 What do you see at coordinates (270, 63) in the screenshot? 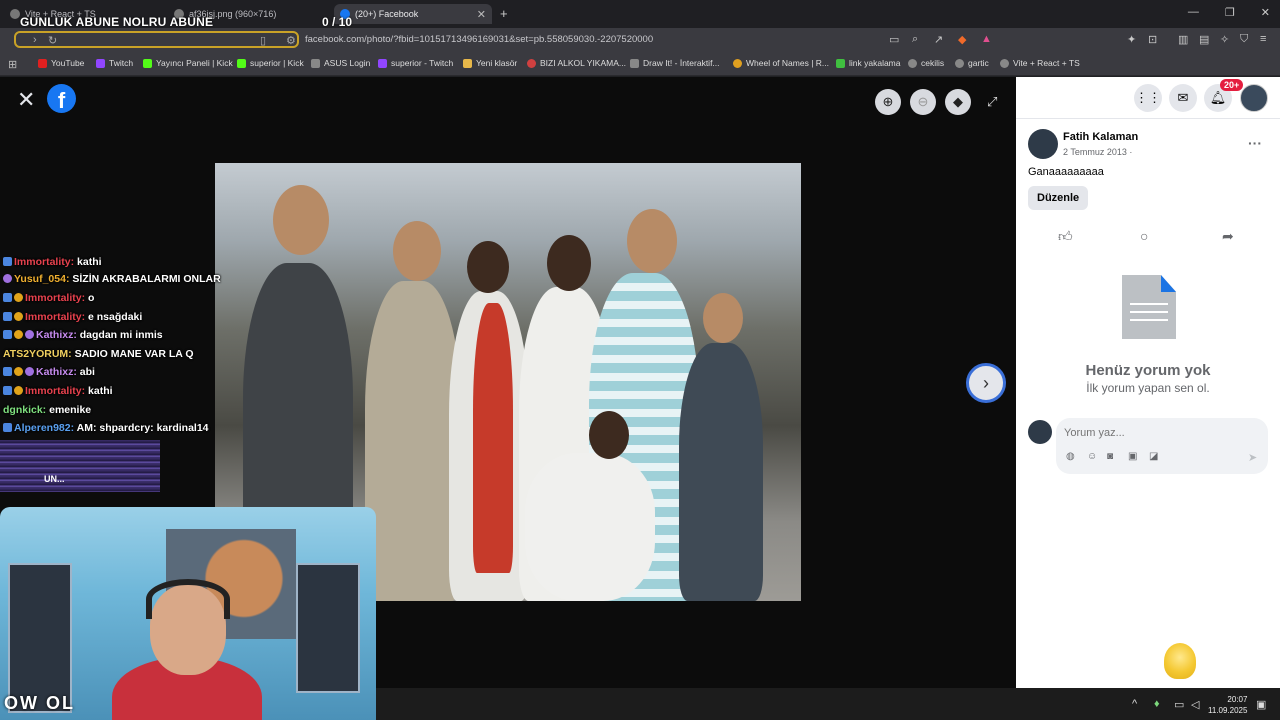
I see `bookmark-kick-superior: superior | Kick` at bounding box center [270, 63].